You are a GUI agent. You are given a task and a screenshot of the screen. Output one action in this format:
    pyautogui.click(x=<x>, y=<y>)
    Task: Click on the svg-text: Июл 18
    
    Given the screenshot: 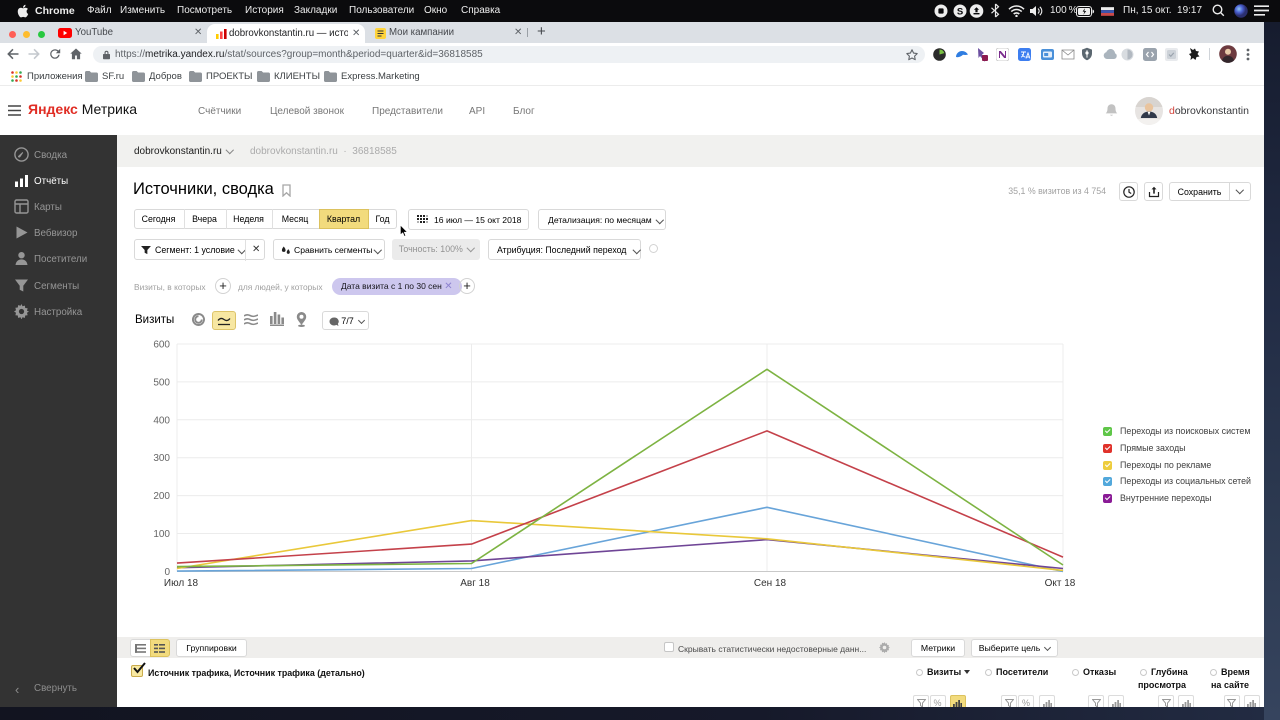 What is the action you would take?
    pyautogui.click(x=181, y=583)
    